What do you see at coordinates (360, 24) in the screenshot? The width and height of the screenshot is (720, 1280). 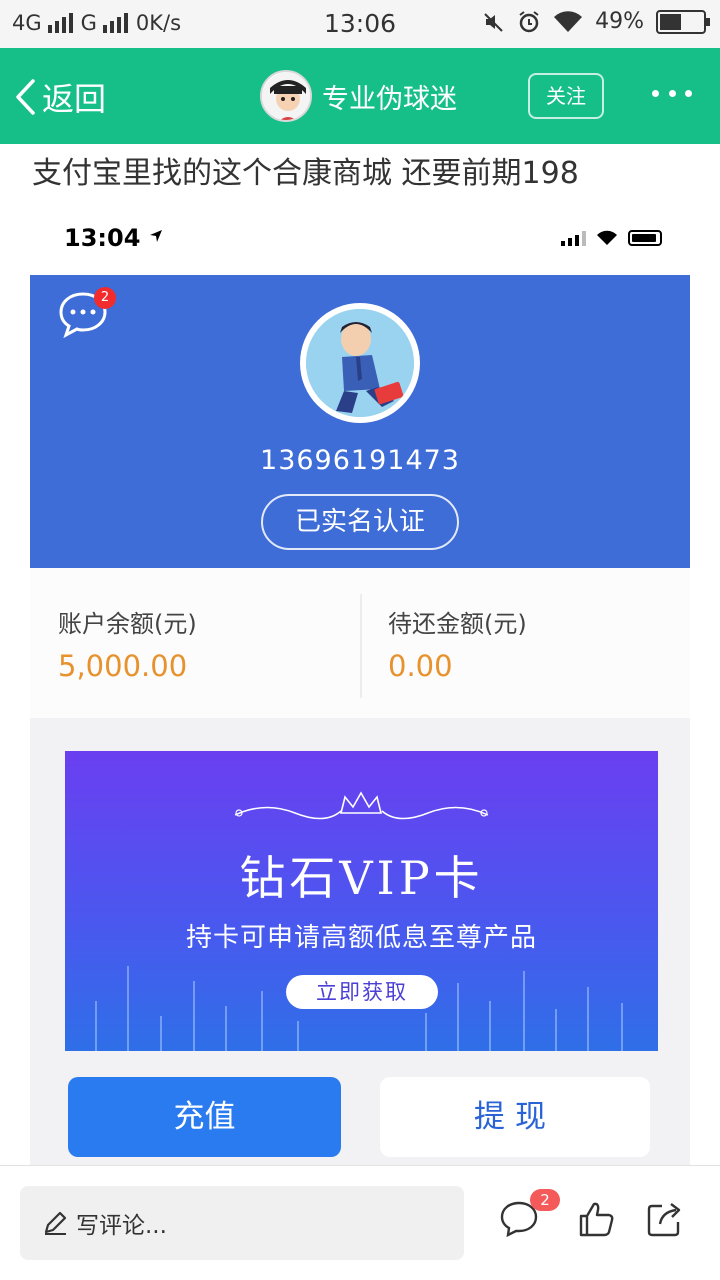 I see `status-bar: 4G G 0K/s 13:06 49%` at bounding box center [360, 24].